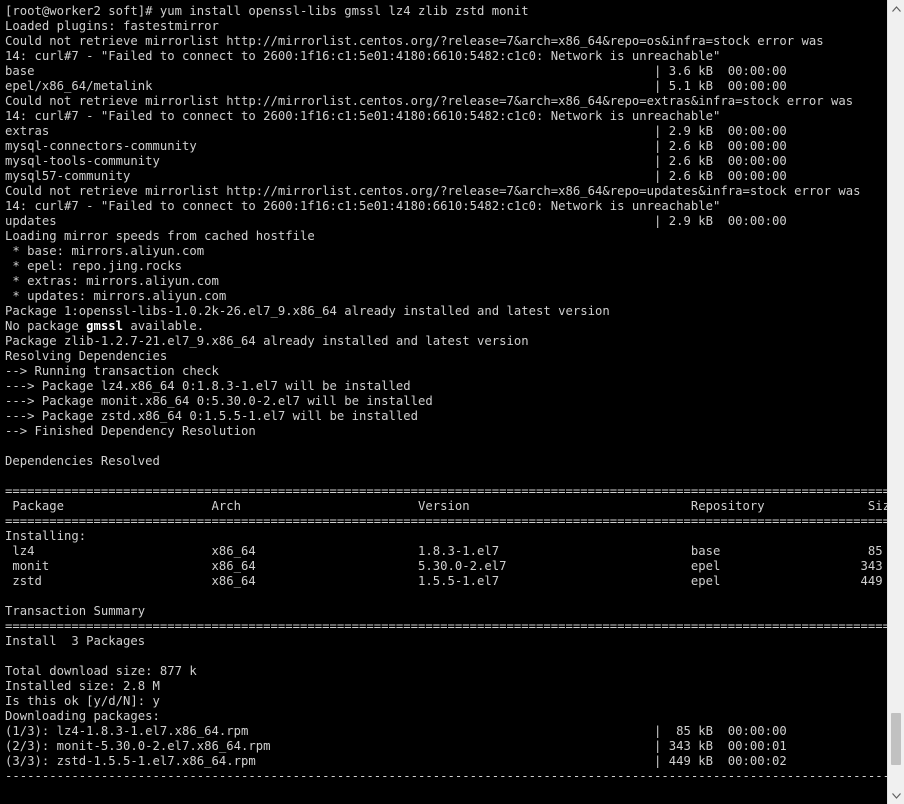 This screenshot has height=804, width=904. Describe the element at coordinates (82, 716) in the screenshot. I see `terminal-line: Downloading packages:` at that location.